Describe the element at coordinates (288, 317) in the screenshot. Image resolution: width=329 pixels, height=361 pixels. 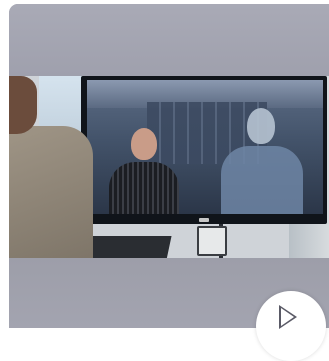
I see `play-icon` at that location.